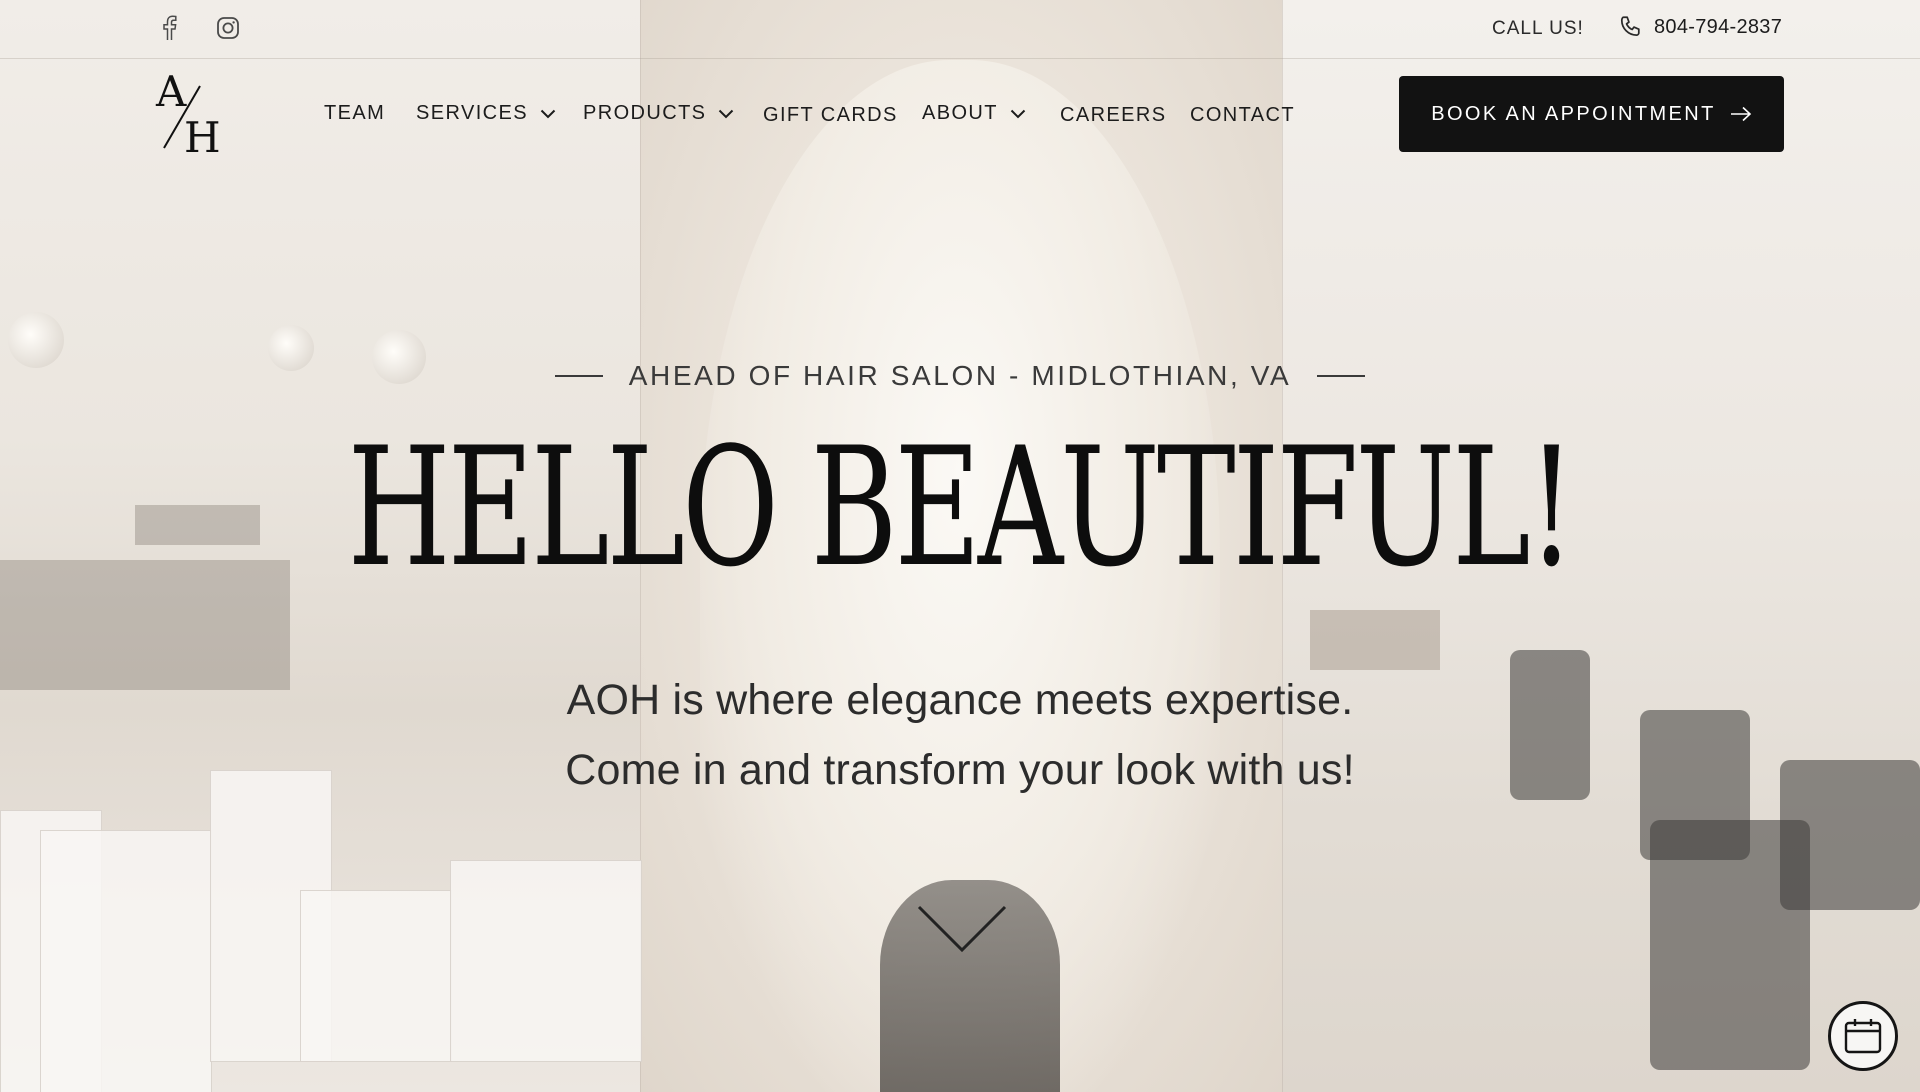 This screenshot has height=1092, width=1920. Describe the element at coordinates (961, 507) in the screenshot. I see `hero-headline: HELLO BEAUTIFUL!` at that location.